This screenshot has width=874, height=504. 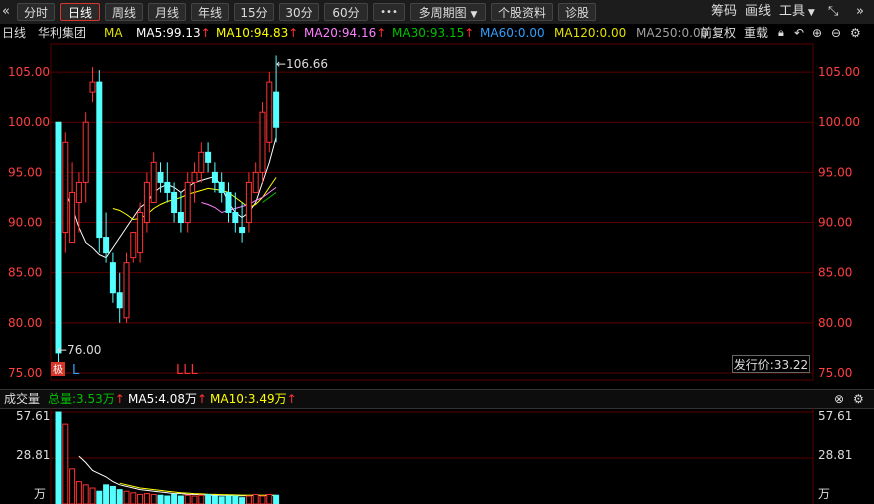 What do you see at coordinates (58, 369) in the screenshot?
I see `badge-text: 极` at bounding box center [58, 369].